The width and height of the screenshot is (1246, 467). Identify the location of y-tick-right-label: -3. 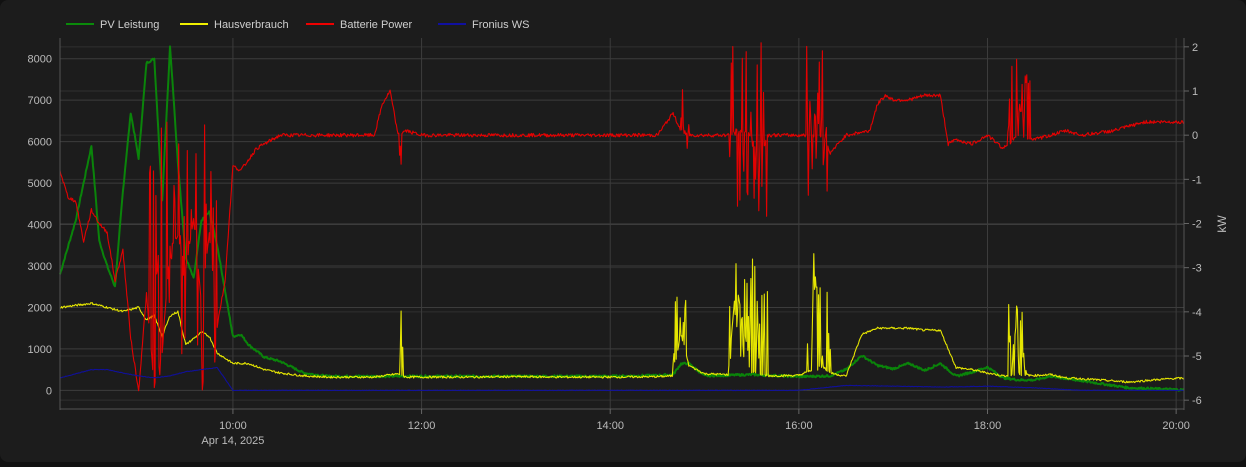
(1197, 269).